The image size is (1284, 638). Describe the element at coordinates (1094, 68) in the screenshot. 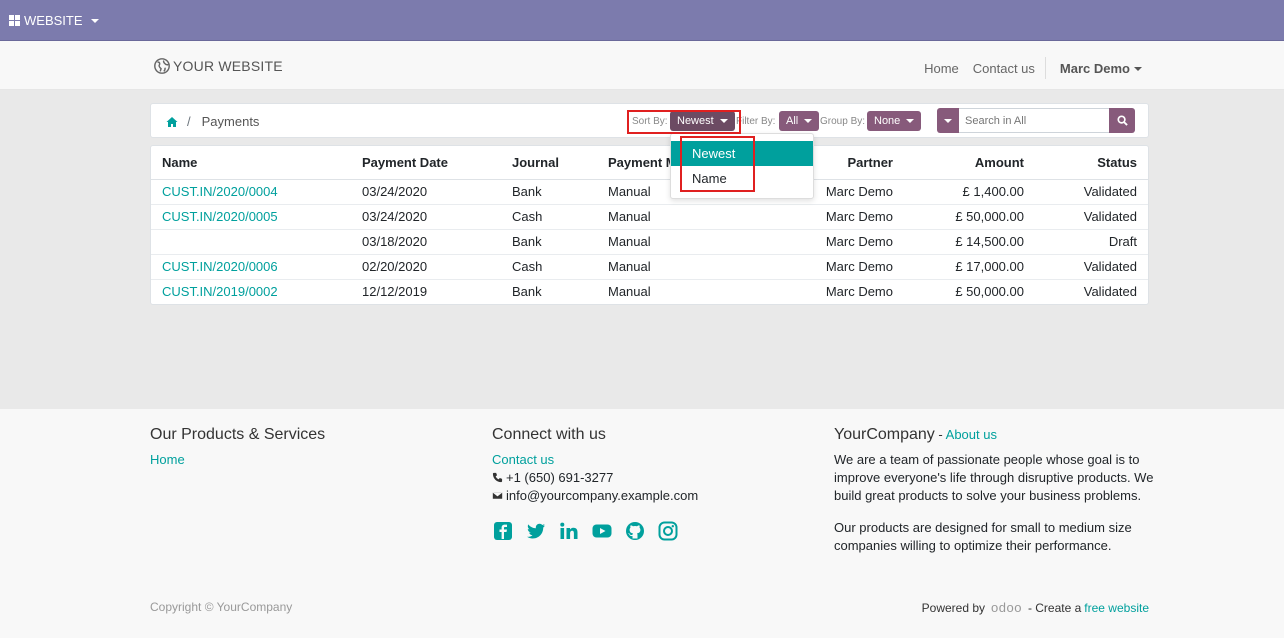

I see `user-name: Marc Demo` at that location.